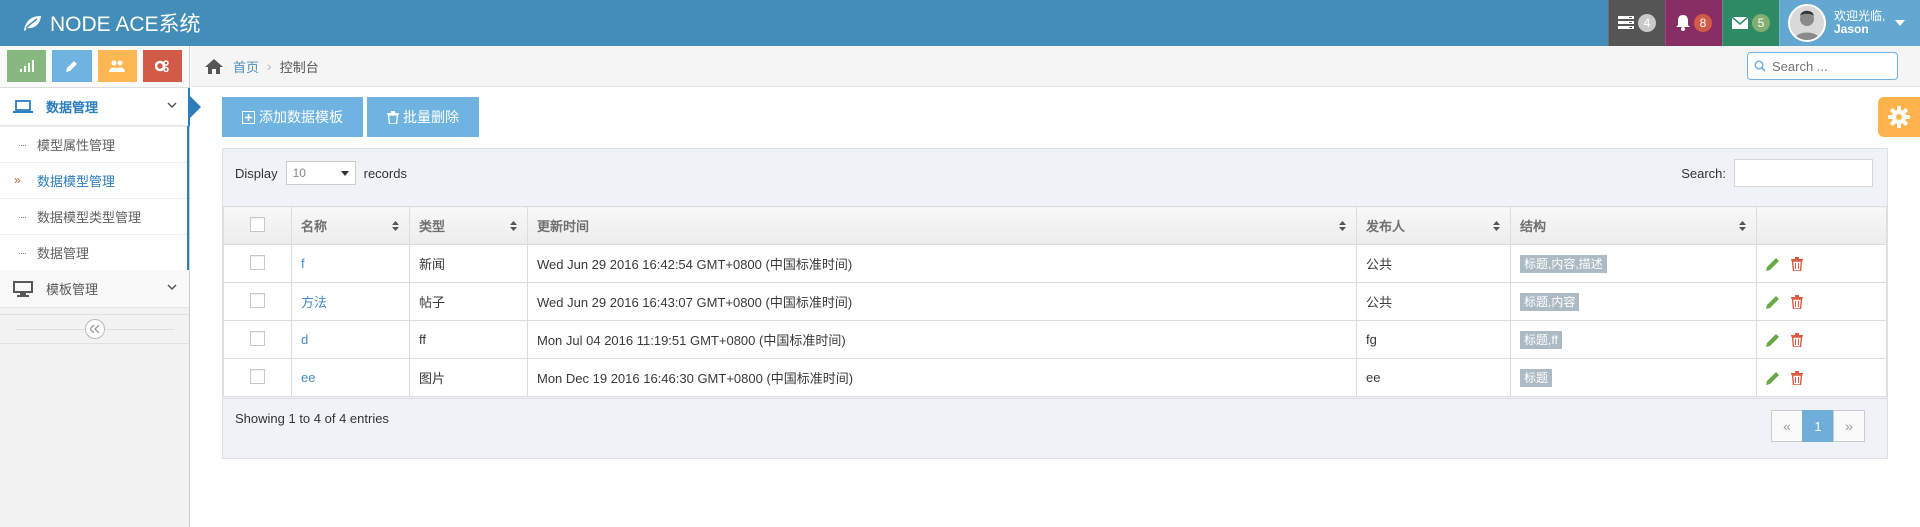 This screenshot has height=527, width=1920. I want to click on sidebar: 数据管理 模型属性管理 » 数据模型管理 数据模型类型管理 数据管理 模板管理, so click(100, 286).